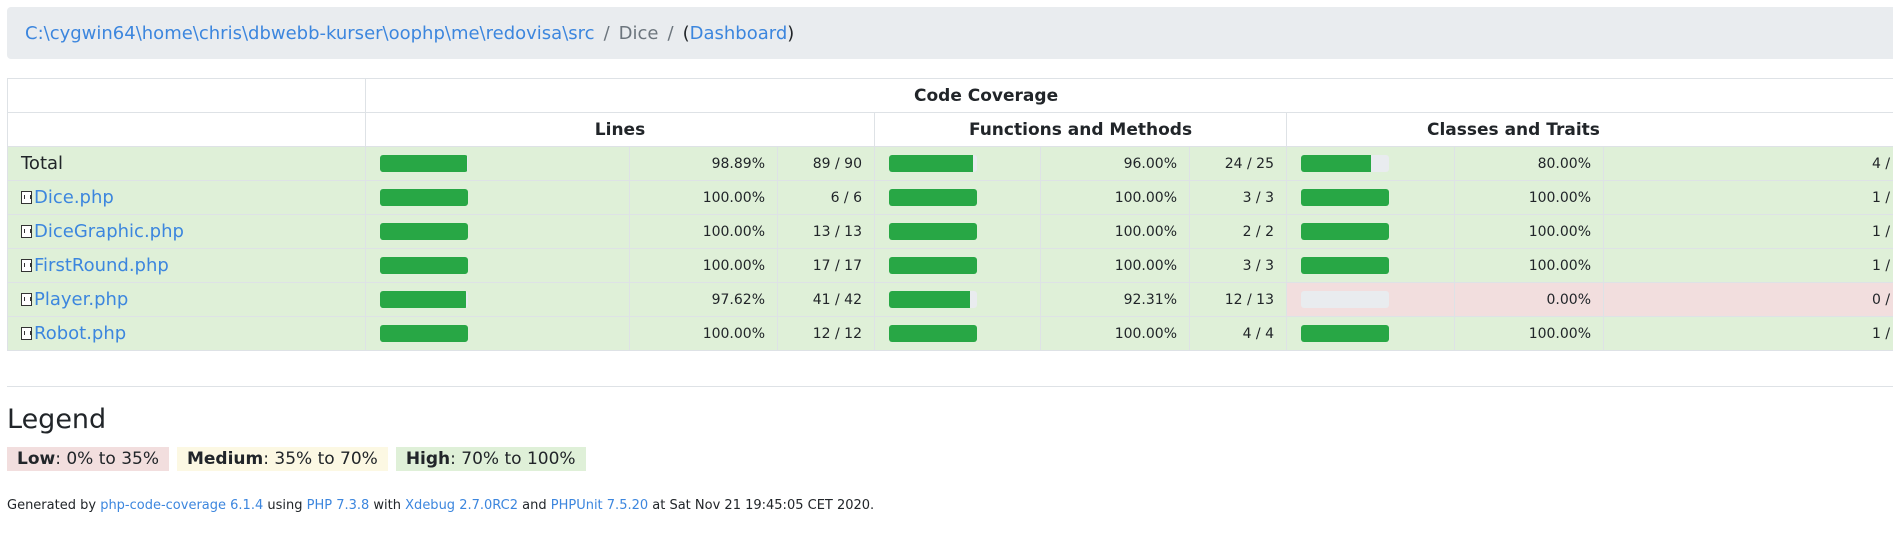 The width and height of the screenshot is (1893, 539). I want to click on classes-header: Classes and Traits, so click(1589, 129).